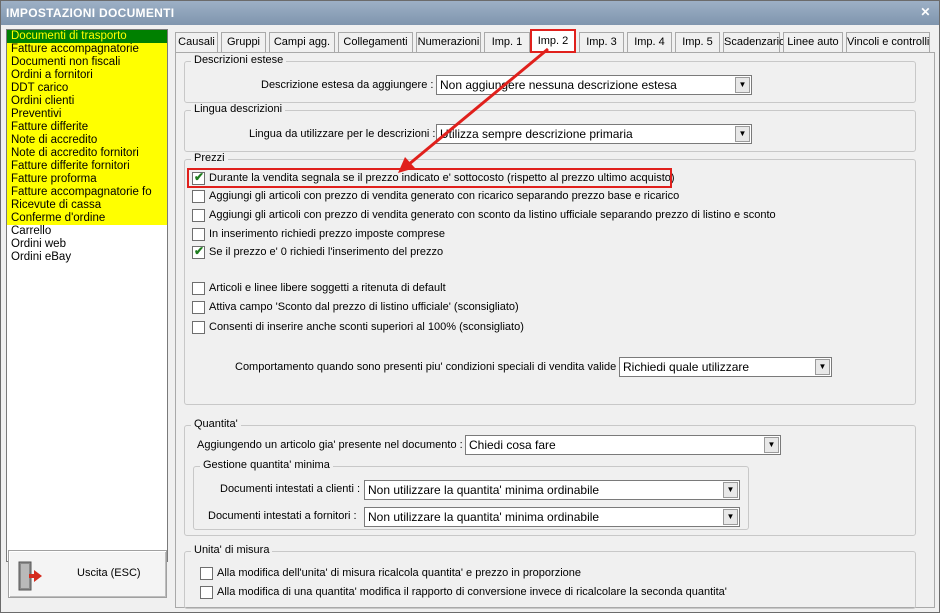 Image resolution: width=940 pixels, height=613 pixels. I want to click on quantita-select: Chiedi cosa fare ▼, so click(623, 445).